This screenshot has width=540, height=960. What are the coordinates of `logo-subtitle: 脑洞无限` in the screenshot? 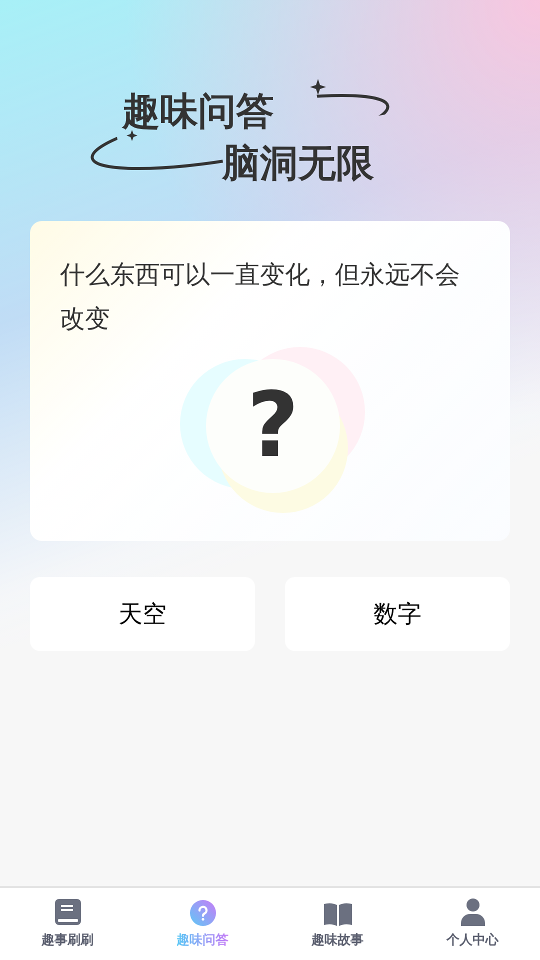 It's located at (298, 163).